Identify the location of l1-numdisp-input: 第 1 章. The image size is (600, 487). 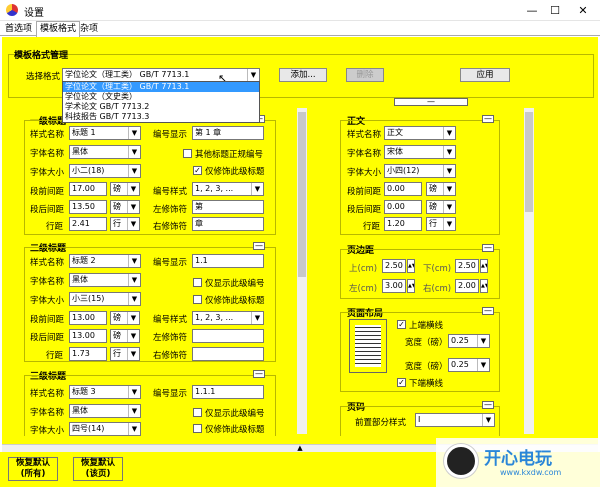
(228, 133).